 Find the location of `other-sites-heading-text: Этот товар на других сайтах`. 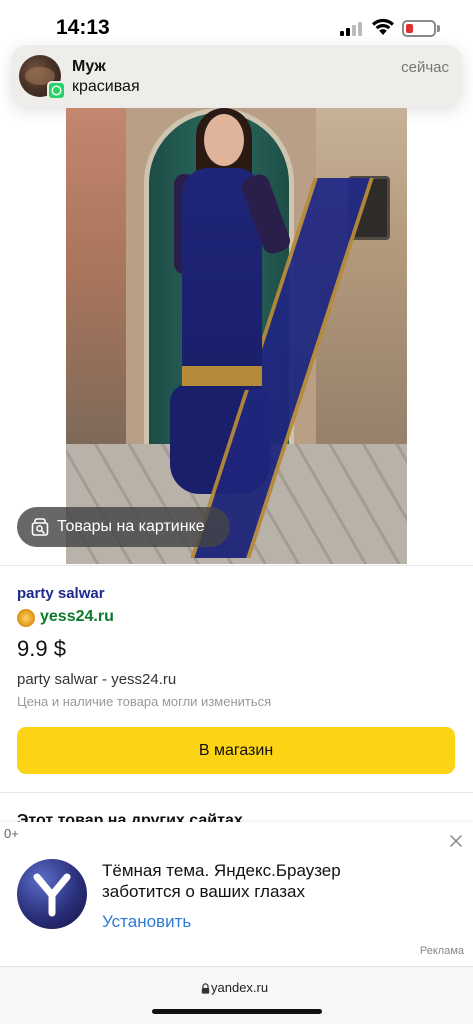

other-sites-heading-text: Этот товар на других сайтах is located at coordinates (130, 817).